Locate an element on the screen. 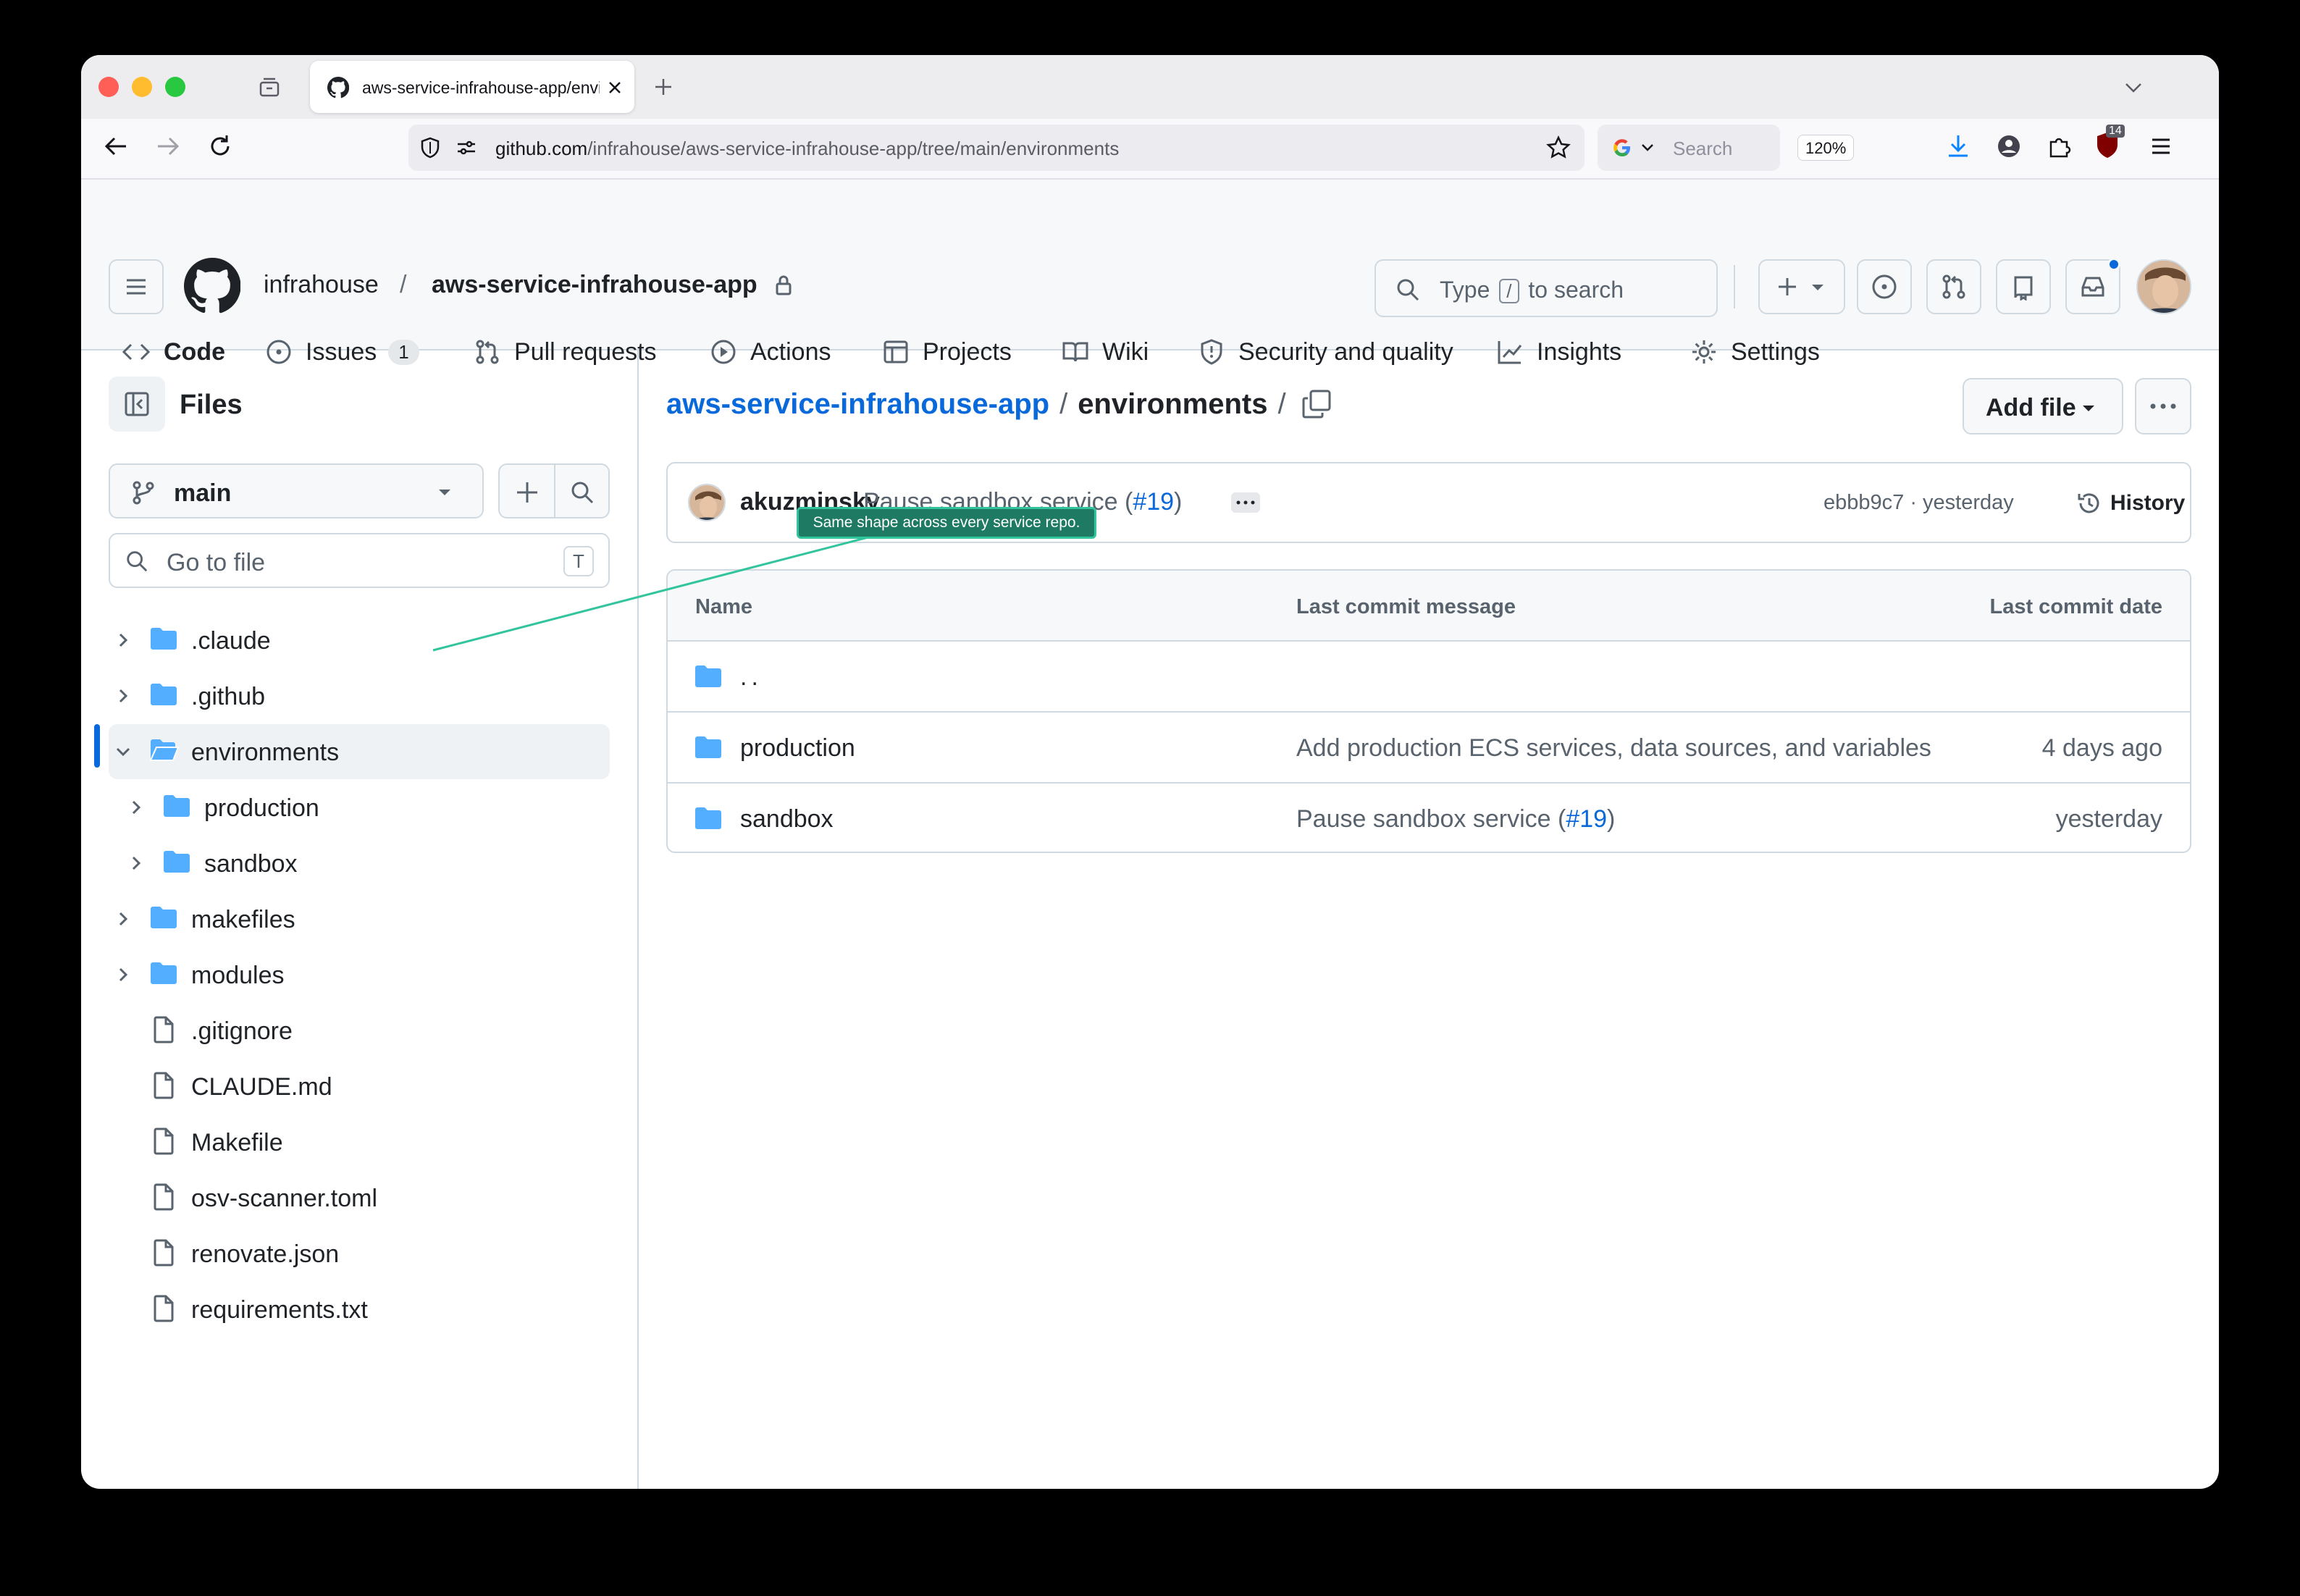 Image resolution: width=2300 pixels, height=1596 pixels. row-name-link: sandbox is located at coordinates (787, 819).